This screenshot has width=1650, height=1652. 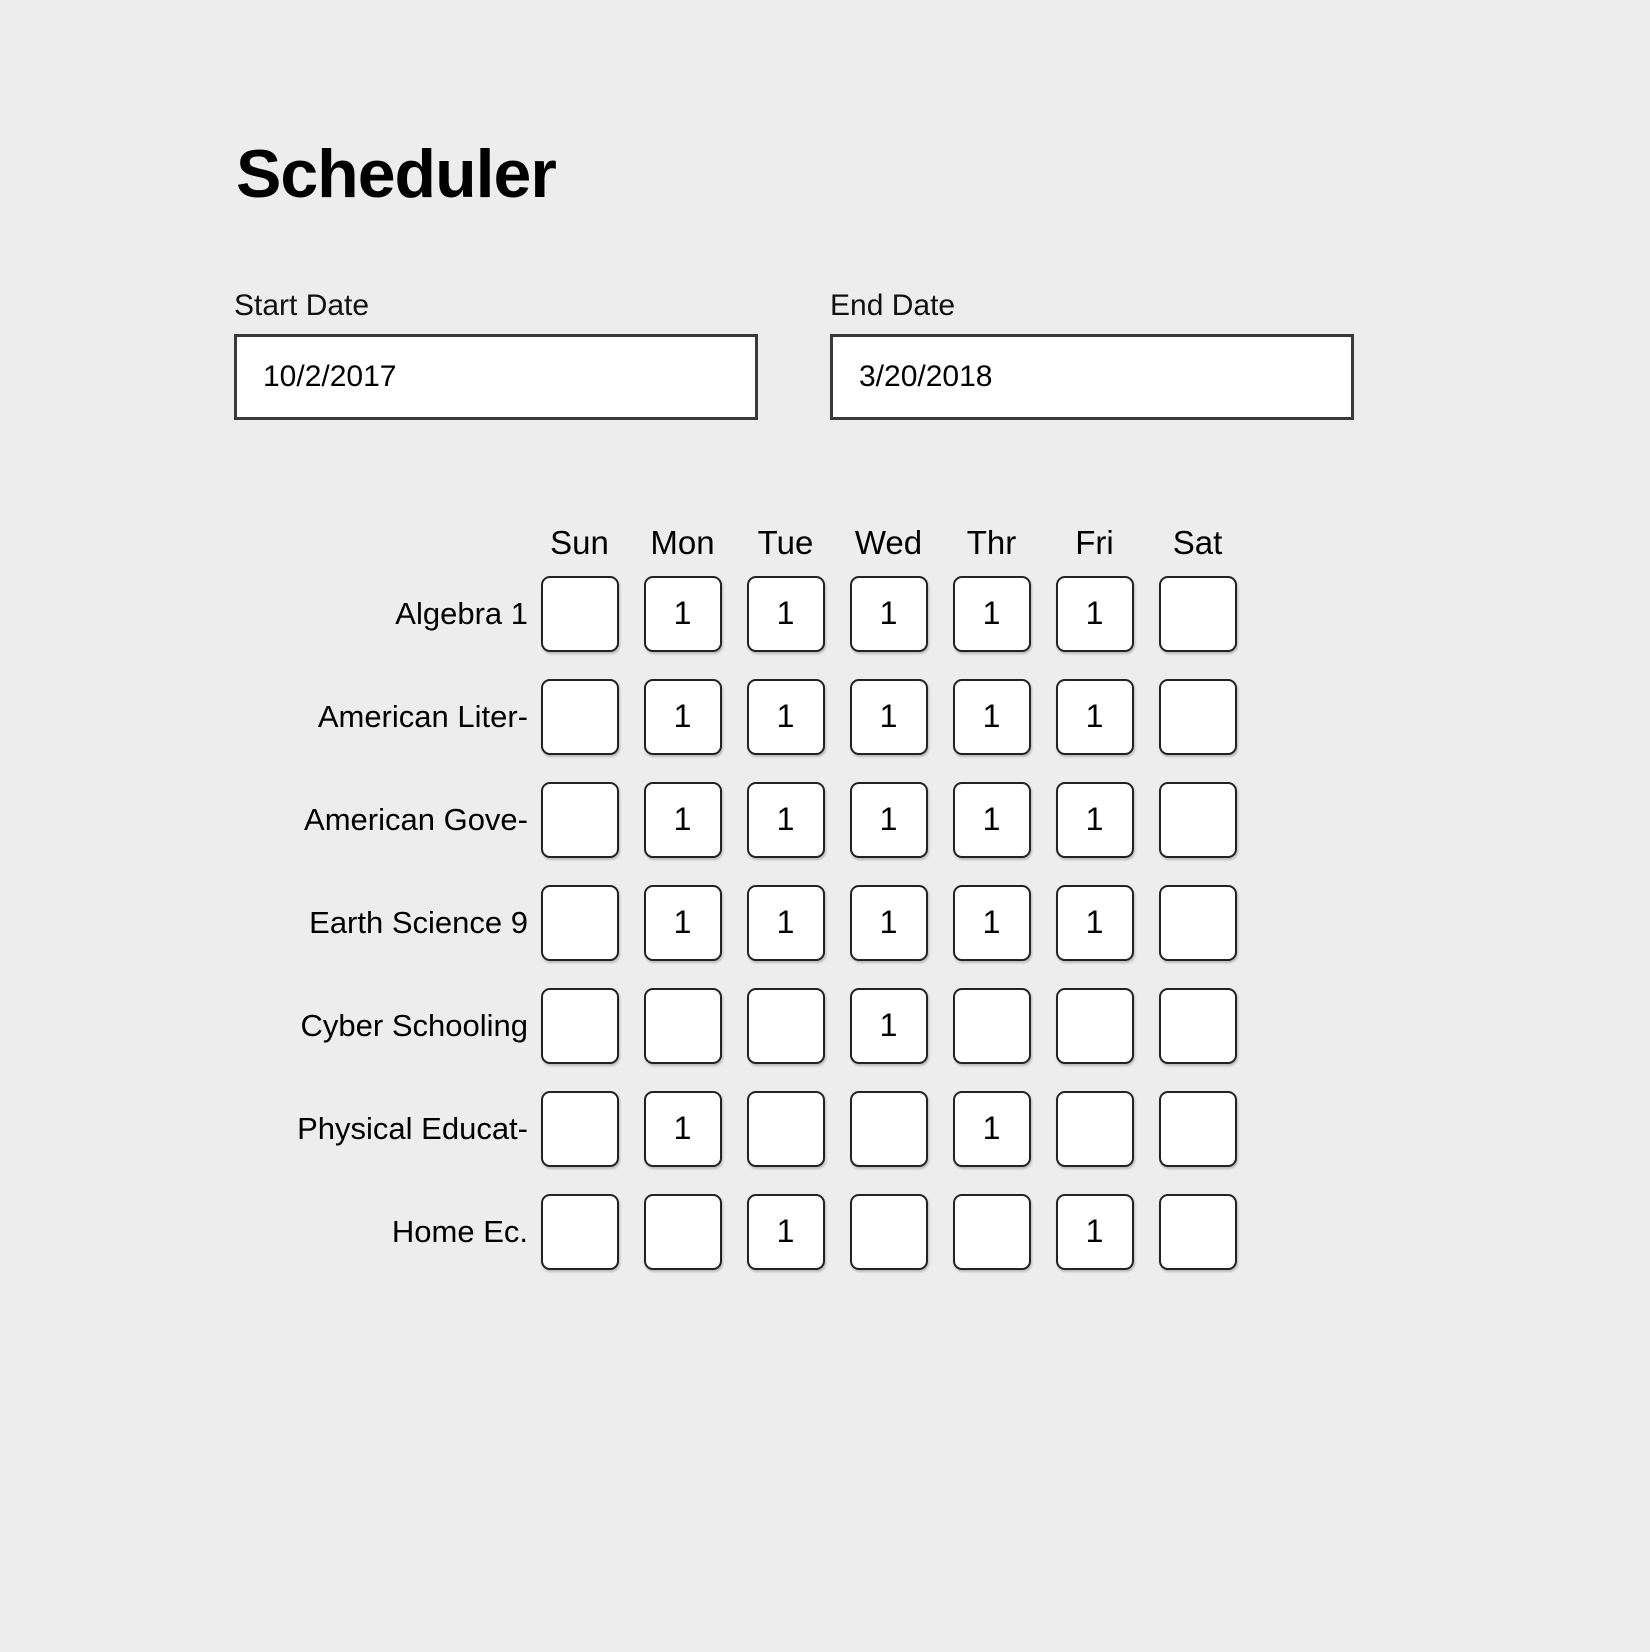 What do you see at coordinates (380, 531) in the screenshot?
I see `grid-corner` at bounding box center [380, 531].